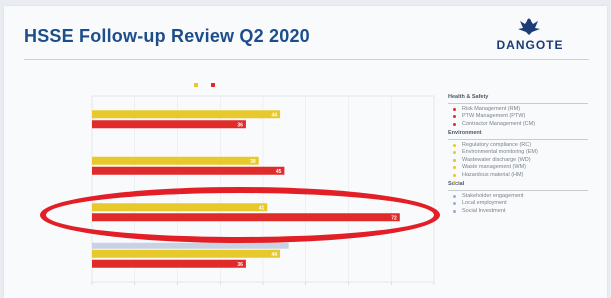 Image resolution: width=611 pixels, height=298 pixels. What do you see at coordinates (253, 162) in the screenshot?
I see `bar-value-label: 39` at bounding box center [253, 162].